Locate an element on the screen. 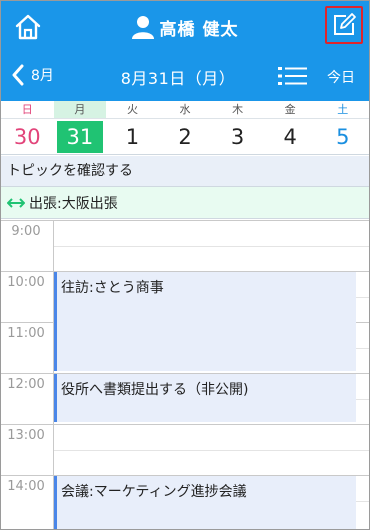 The image size is (370, 530). day-of-week: 木 is located at coordinates (237, 110).